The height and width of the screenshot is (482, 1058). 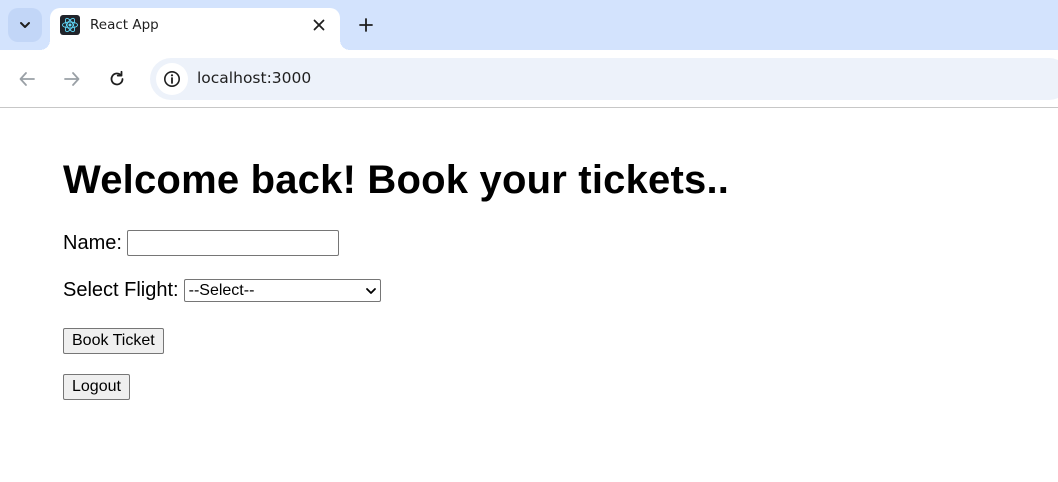 I want to click on browser-toolbar: localhost:3000, so click(x=529, y=79).